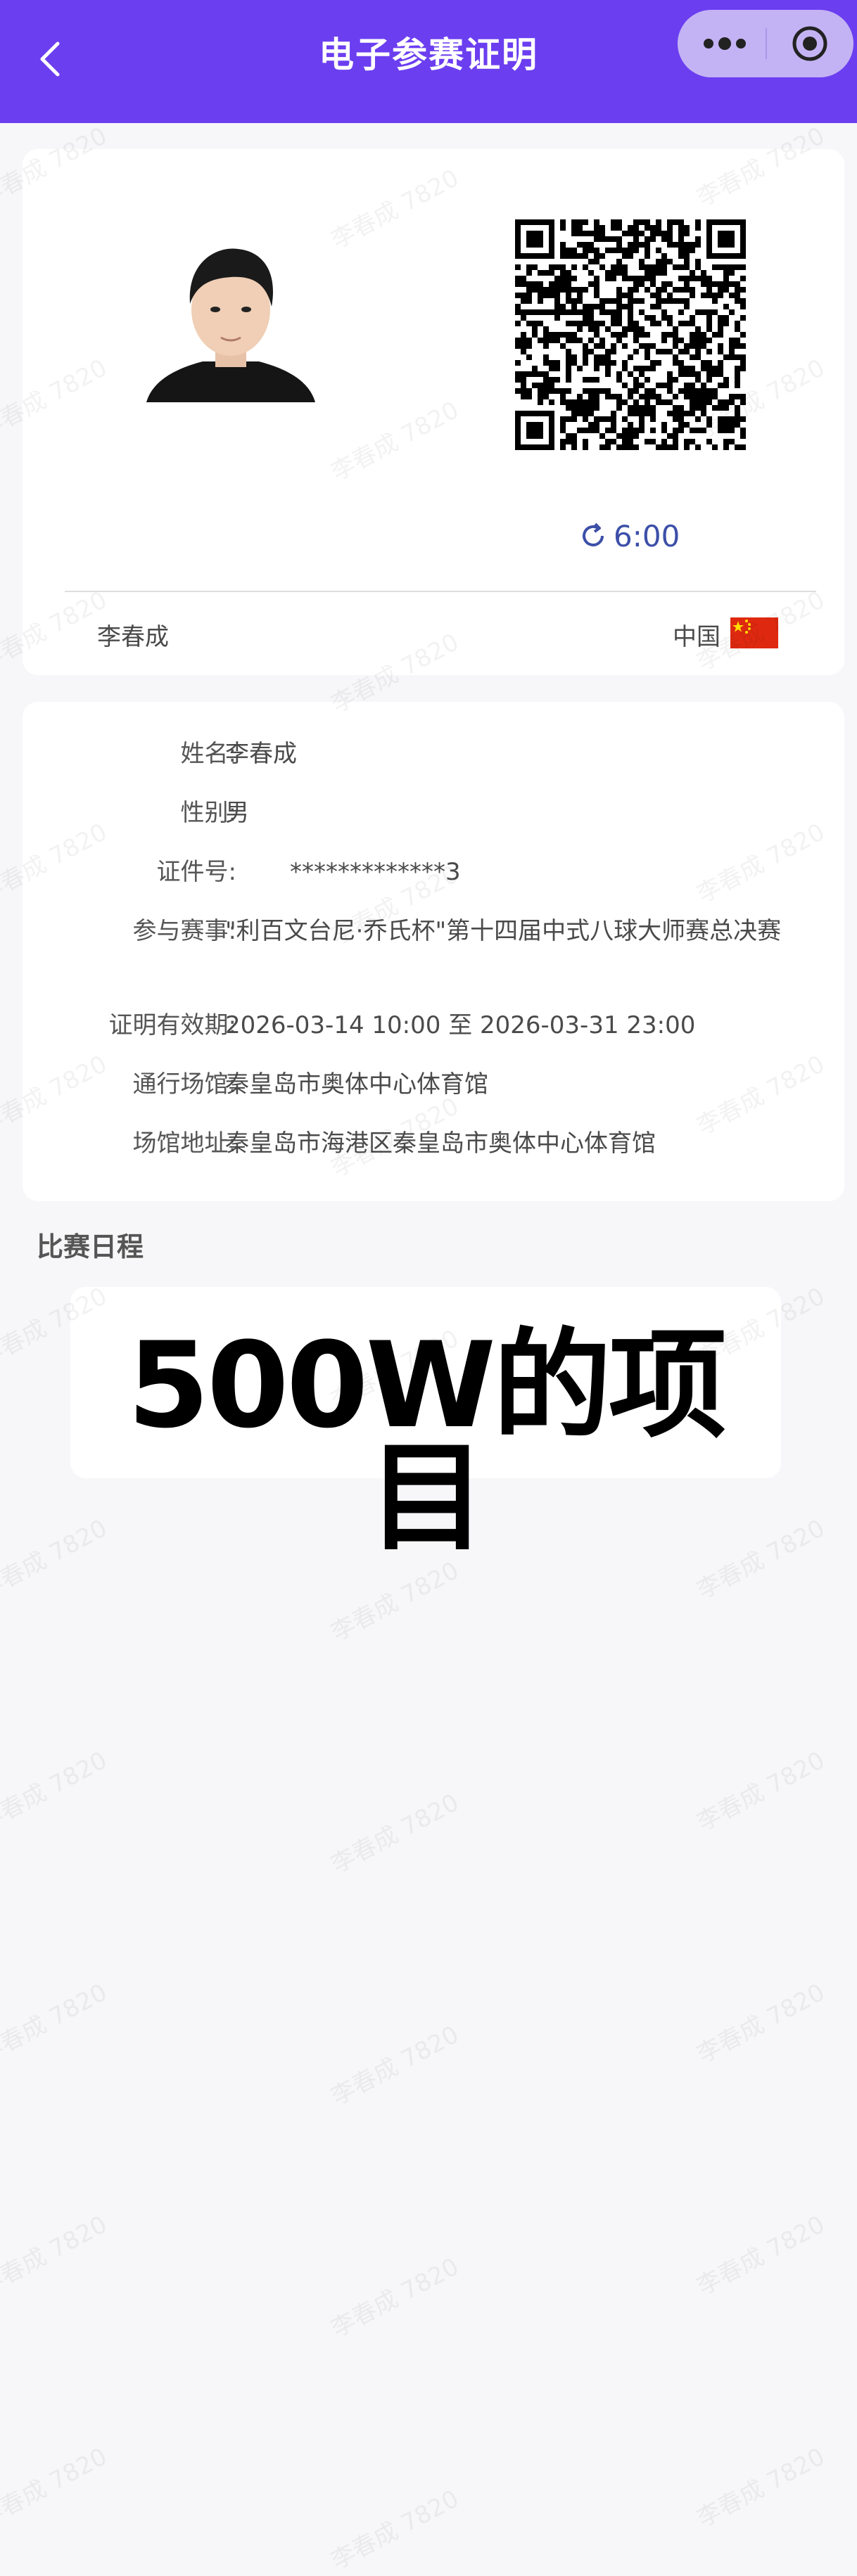  Describe the element at coordinates (237, 813) in the screenshot. I see `info-value: 男` at that location.